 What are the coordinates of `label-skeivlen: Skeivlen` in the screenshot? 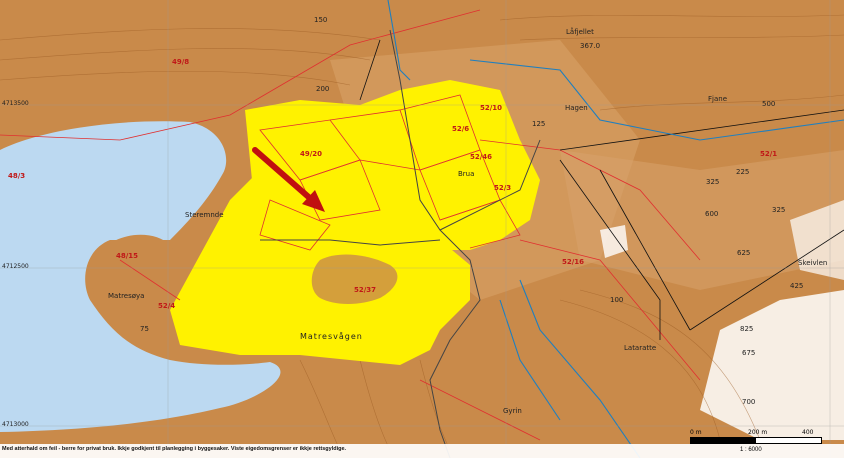 It's located at (813, 263).